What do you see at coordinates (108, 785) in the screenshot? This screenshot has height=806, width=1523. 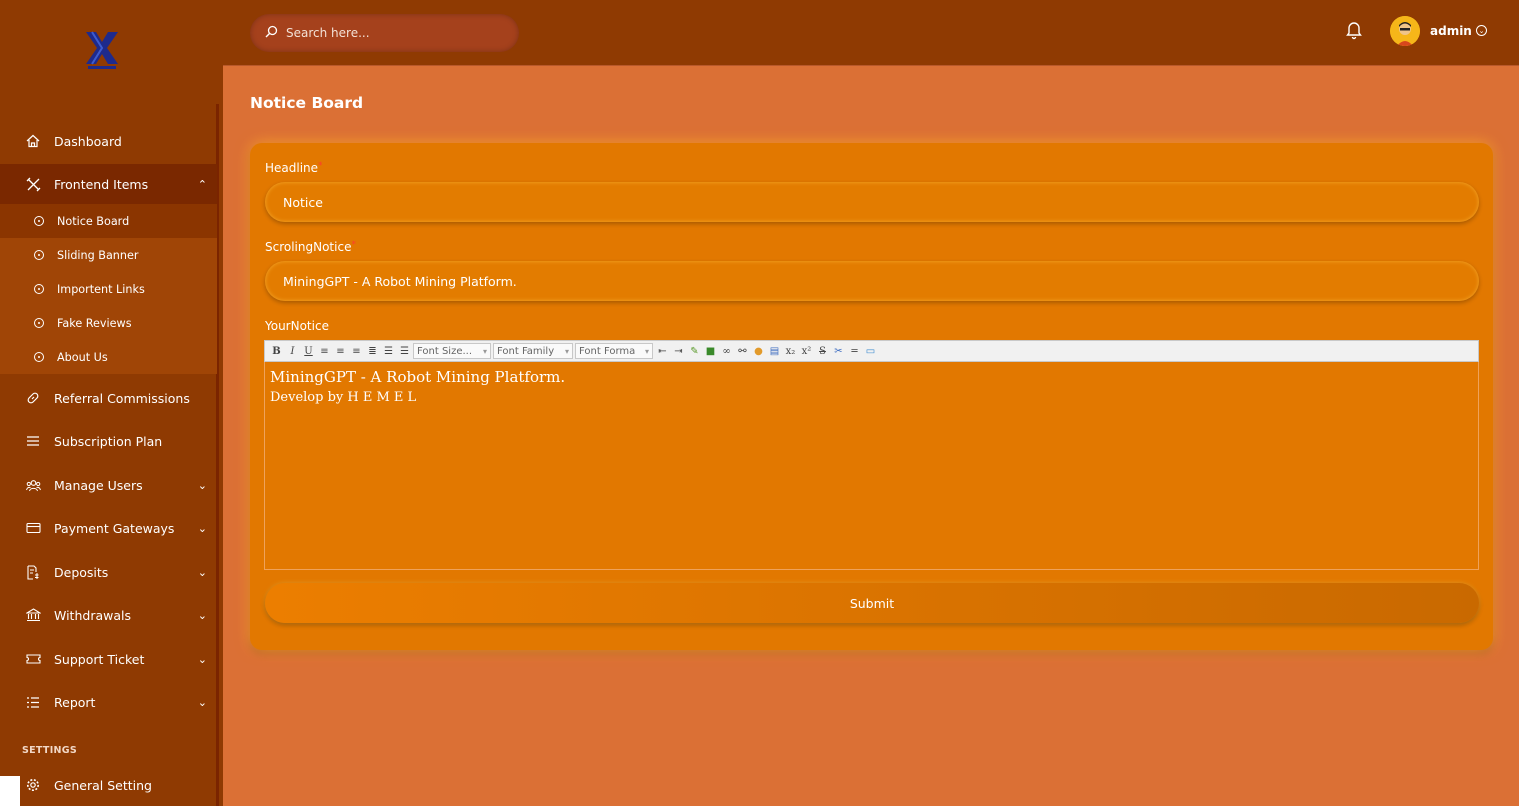 I see `sidebar-item-general-setting: General Setting` at bounding box center [108, 785].